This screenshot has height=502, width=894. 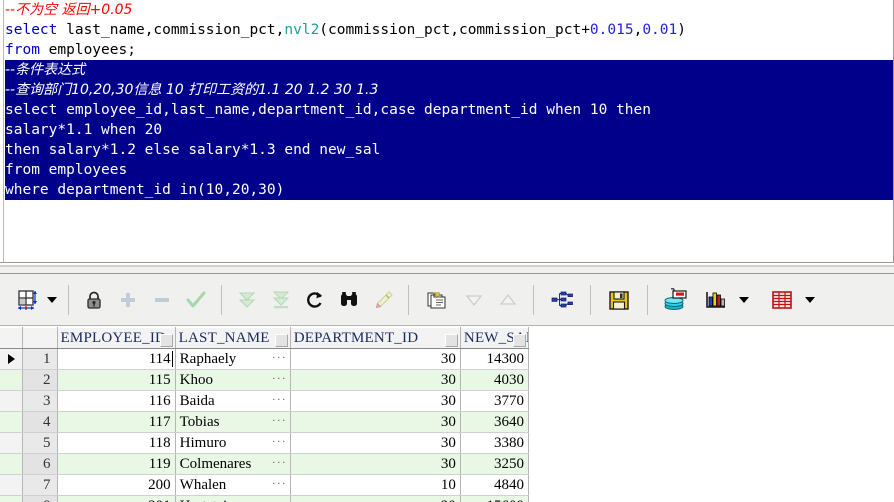 I want to click on cell-employee-id: 117, so click(x=116, y=422).